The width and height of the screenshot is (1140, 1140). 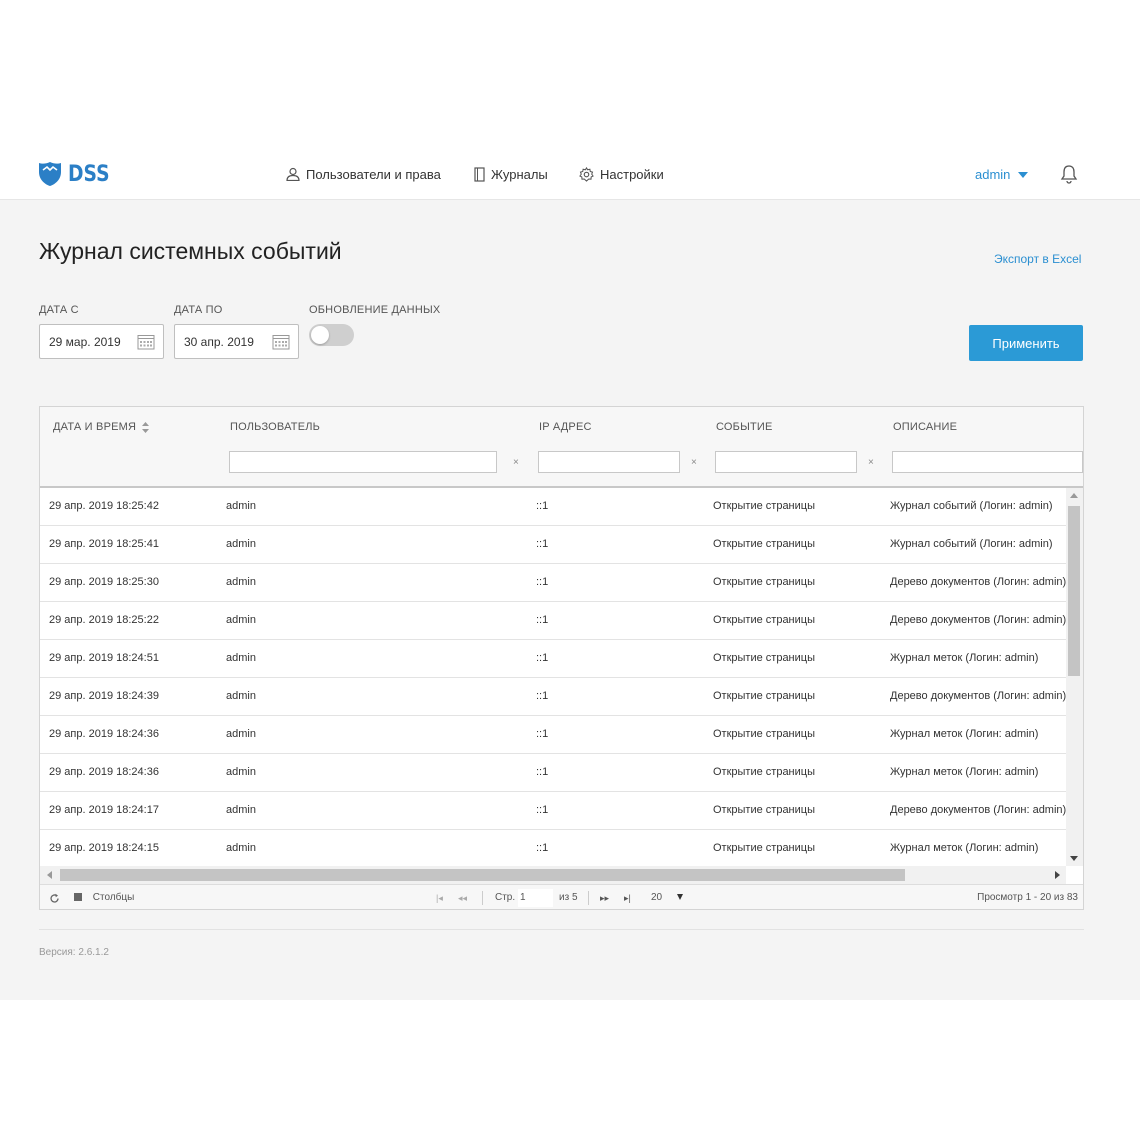 What do you see at coordinates (604, 897) in the screenshot?
I see `next-page-icon: ▸▸` at bounding box center [604, 897].